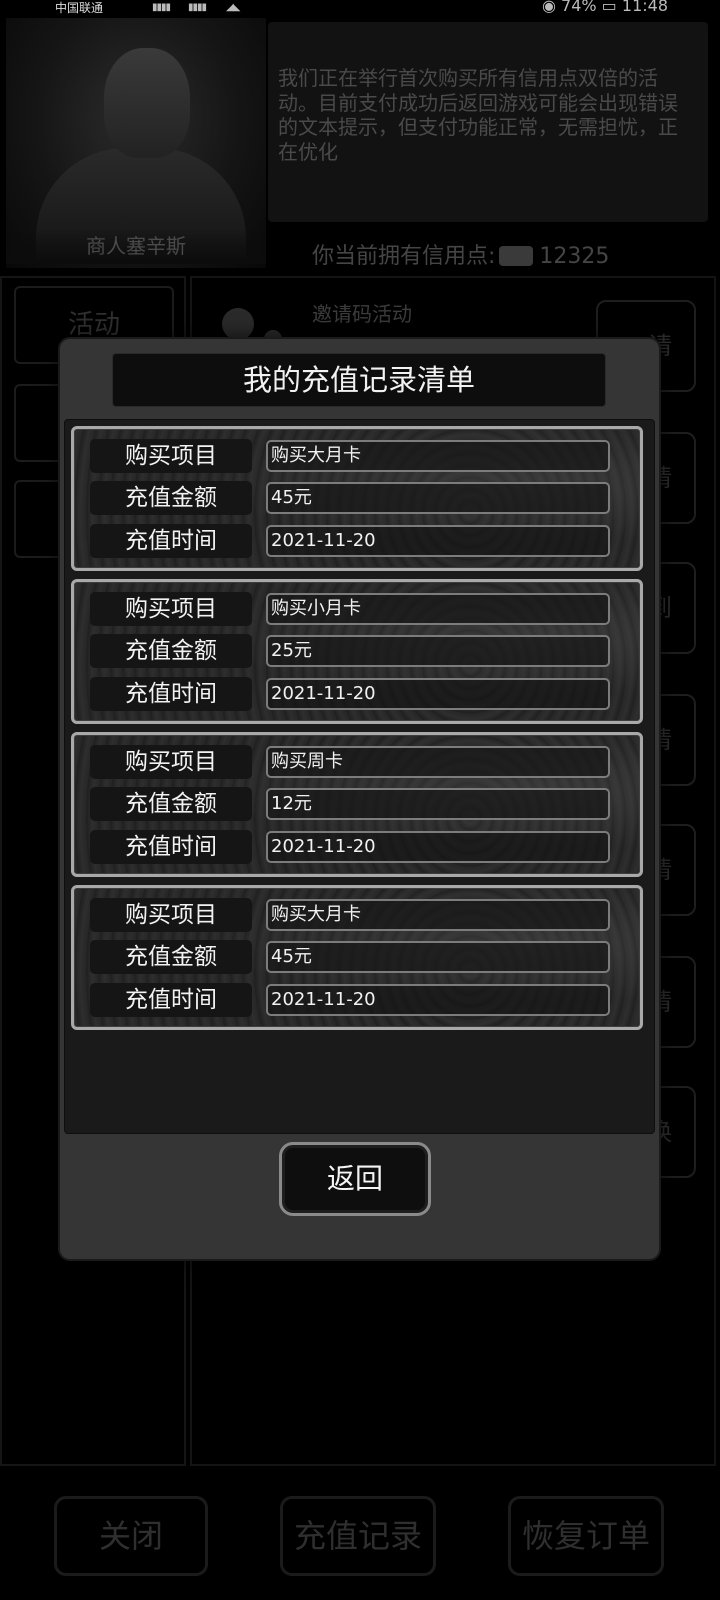  What do you see at coordinates (79, 8) in the screenshot?
I see `carrier-name: 中国联通` at bounding box center [79, 8].